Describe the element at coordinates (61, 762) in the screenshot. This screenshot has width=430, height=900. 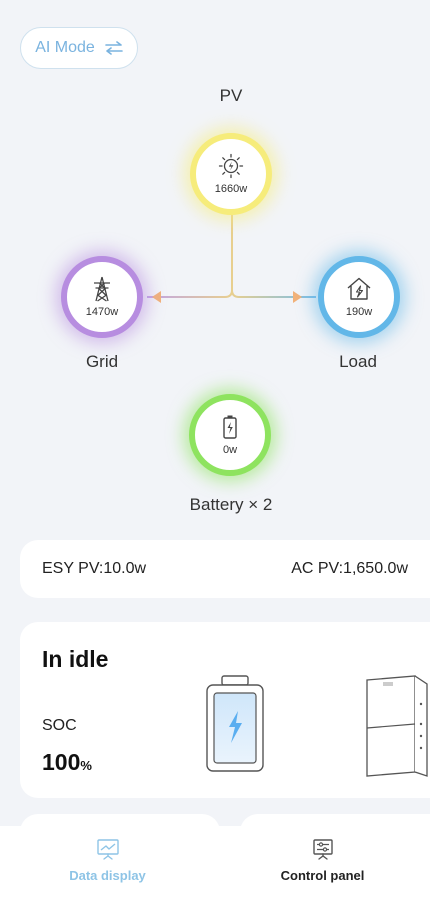
I see `soc-number: 100` at that location.